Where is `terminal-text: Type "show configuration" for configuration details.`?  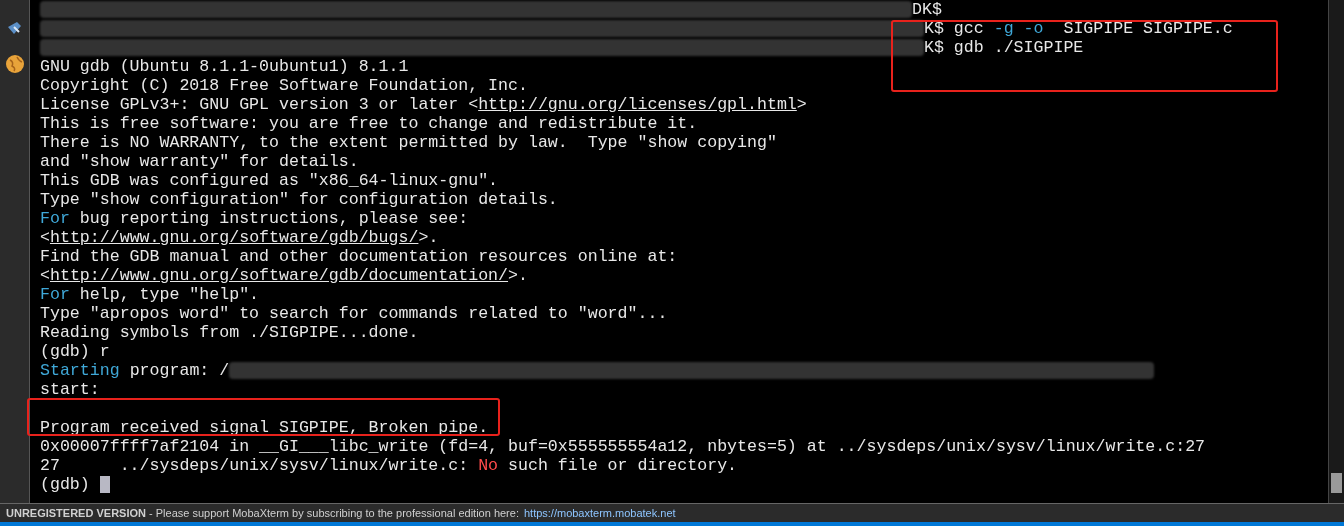 terminal-text: Type "show configuration" for configuration details. is located at coordinates (299, 199).